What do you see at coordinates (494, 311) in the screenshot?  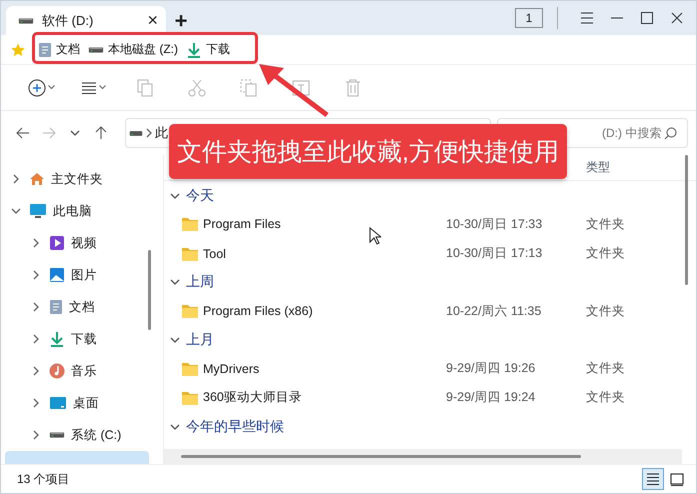 I see `date-cell-text: 10-22/周六 11:35` at bounding box center [494, 311].